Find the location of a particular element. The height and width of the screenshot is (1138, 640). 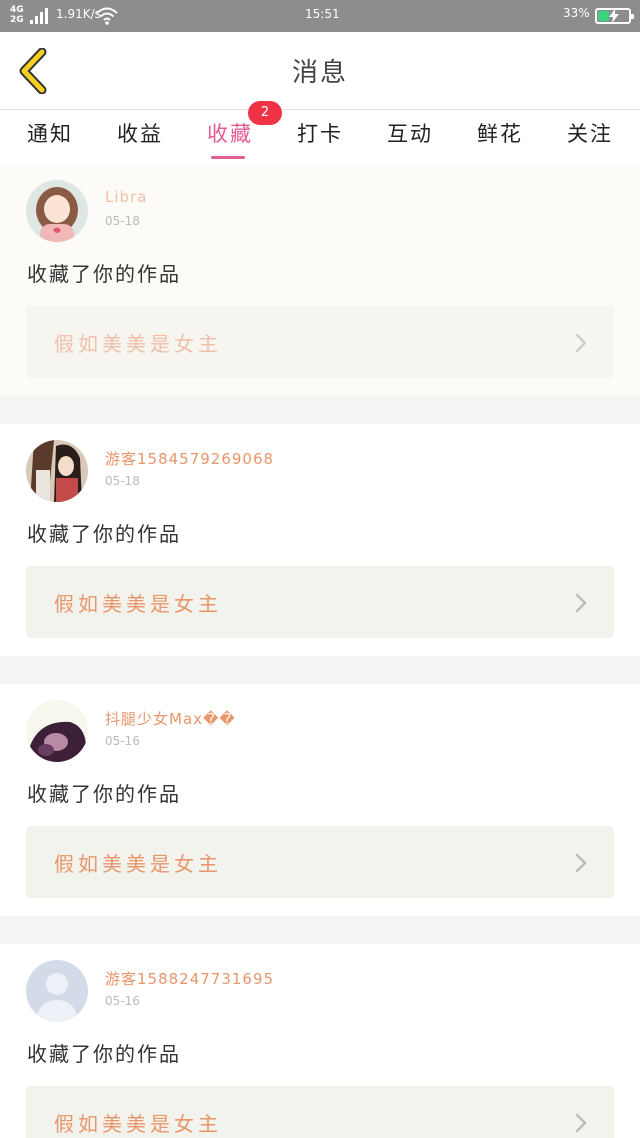

network-speed: 1.91K/s is located at coordinates (78, 14).